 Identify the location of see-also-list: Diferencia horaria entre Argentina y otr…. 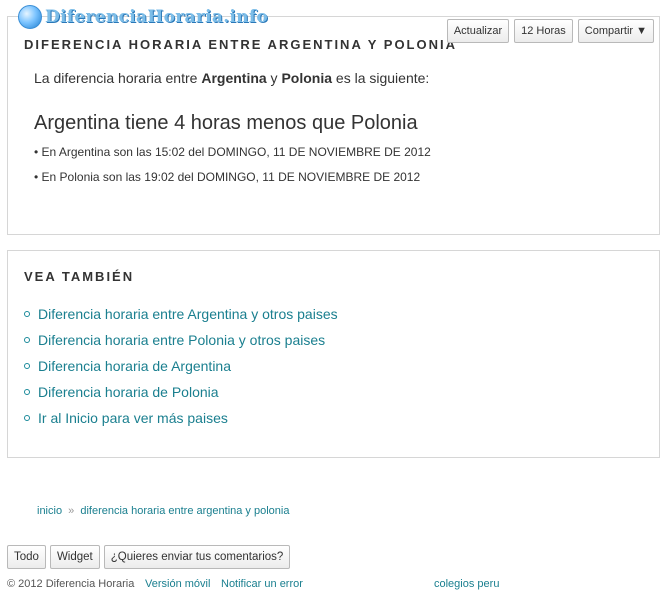
(181, 366).